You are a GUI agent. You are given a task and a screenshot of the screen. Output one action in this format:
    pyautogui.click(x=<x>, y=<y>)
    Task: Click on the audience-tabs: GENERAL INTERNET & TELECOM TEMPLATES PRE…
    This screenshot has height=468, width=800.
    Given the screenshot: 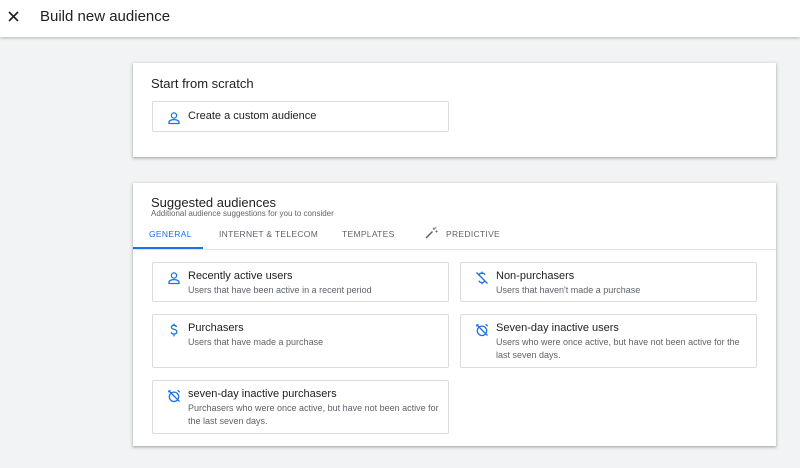 What is the action you would take?
    pyautogui.click(x=454, y=238)
    